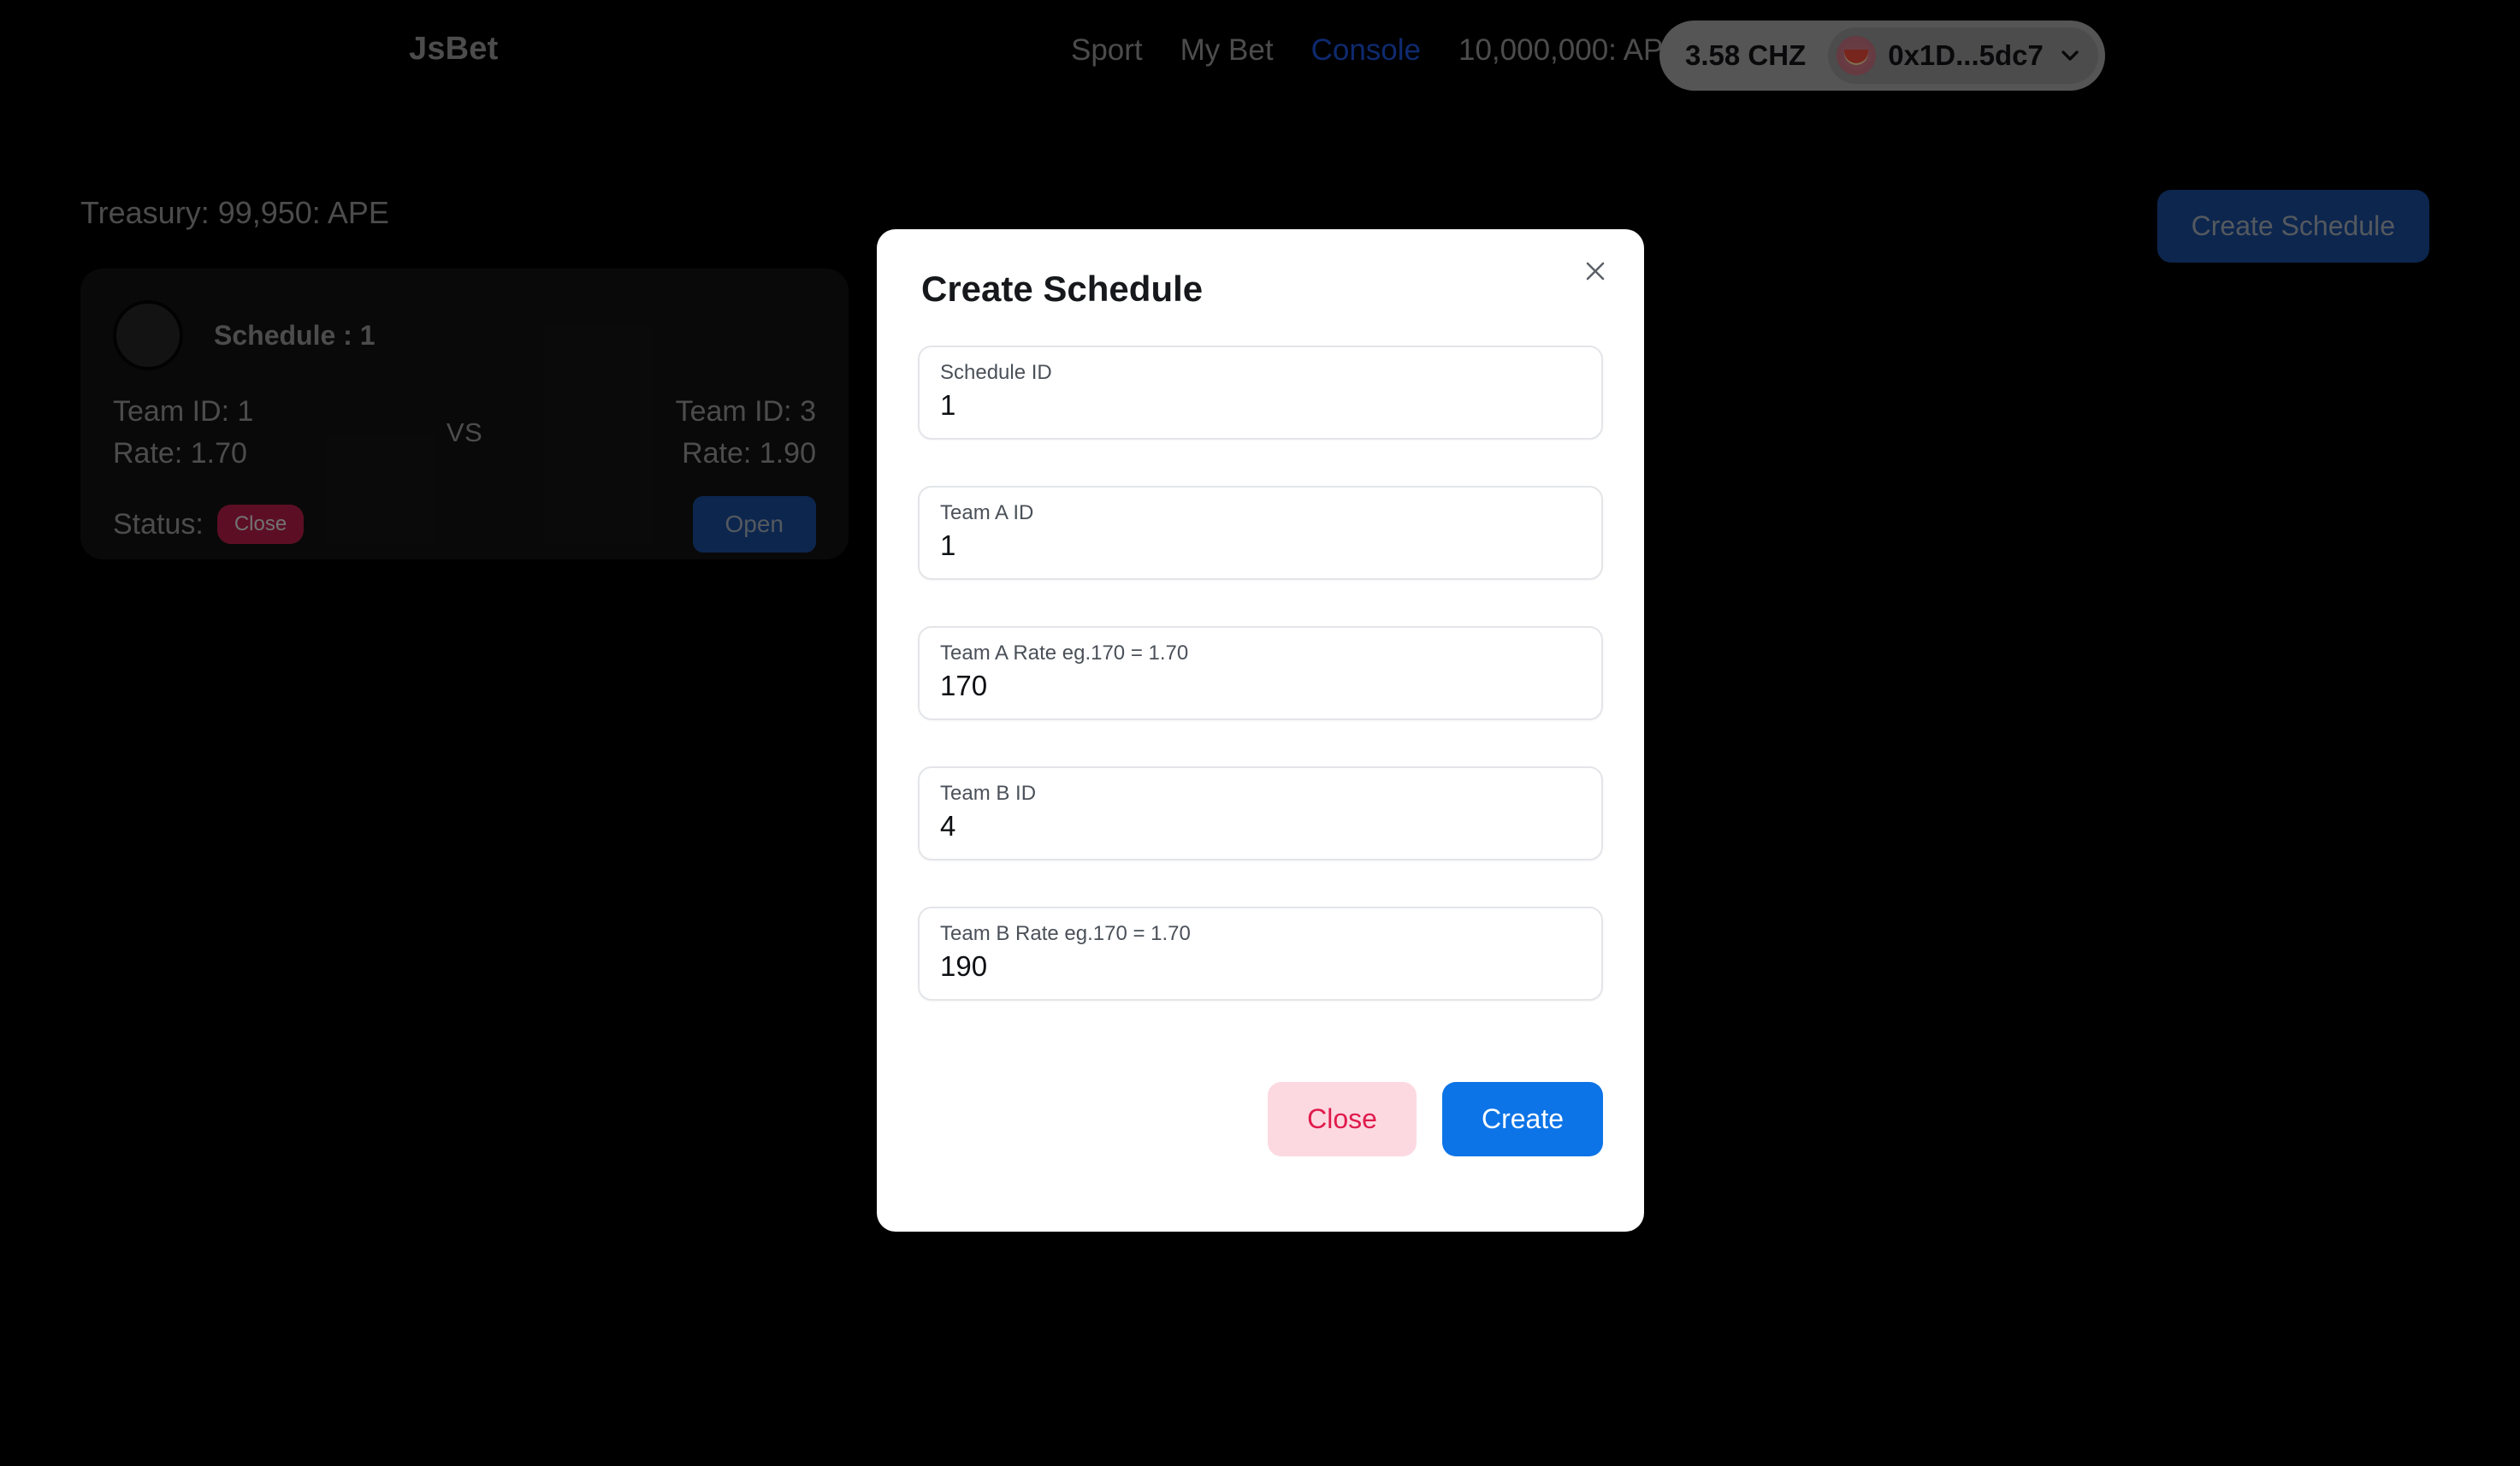 The image size is (2520, 1466). Describe the element at coordinates (989, 794) in the screenshot. I see `field-team-b-id-label: Team B ID` at that location.